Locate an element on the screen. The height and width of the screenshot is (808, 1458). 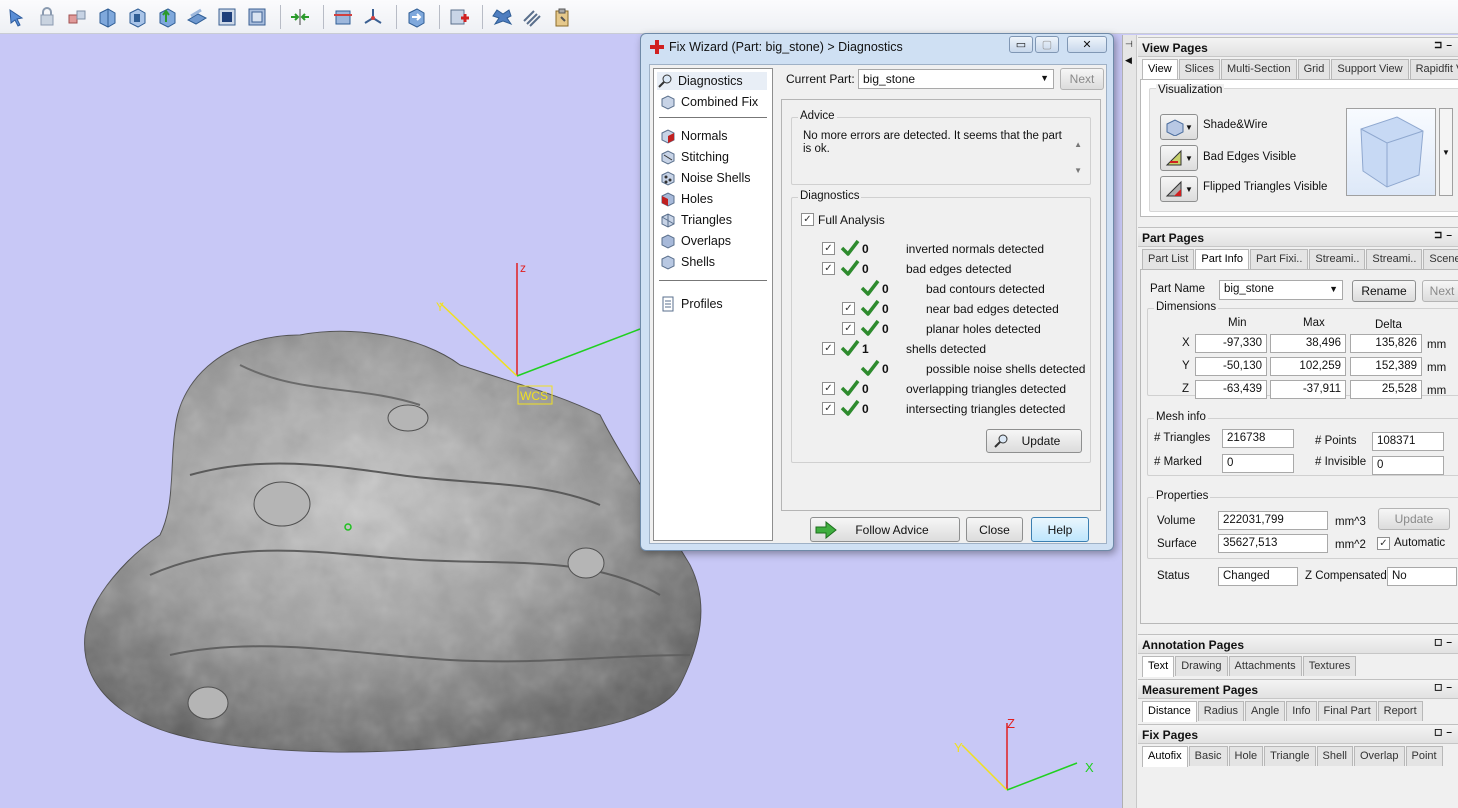
shaded-box-icon is located at coordinates (257, 17).